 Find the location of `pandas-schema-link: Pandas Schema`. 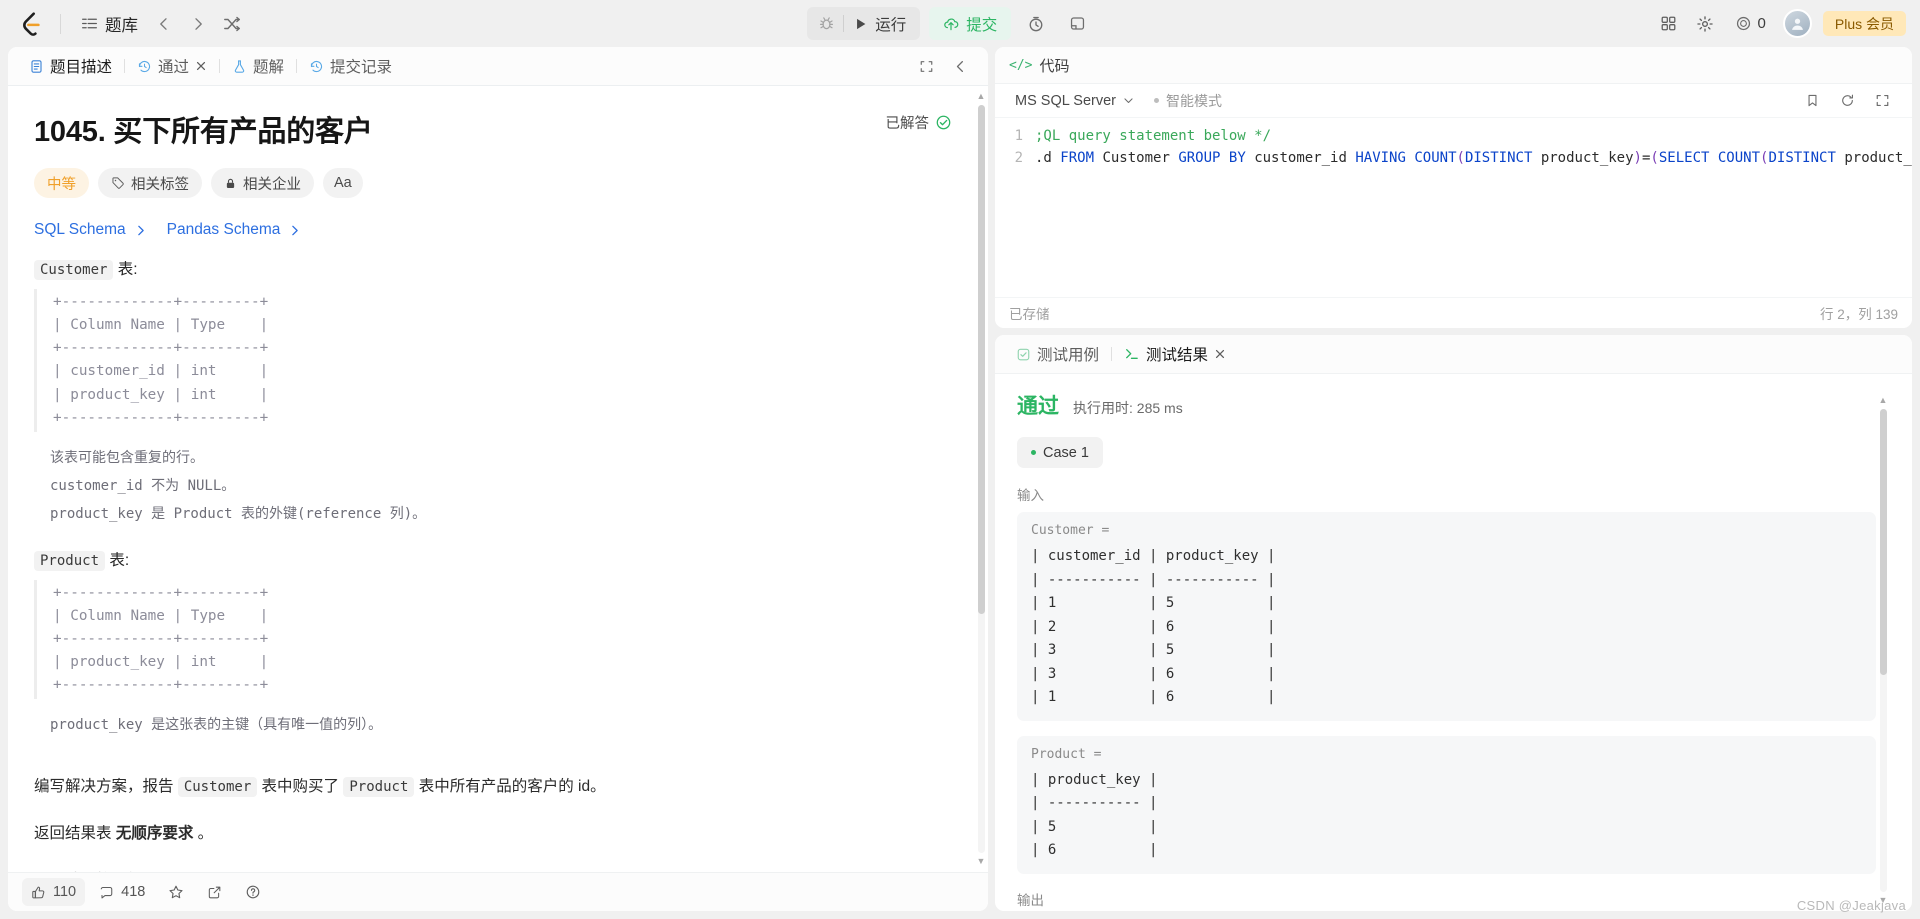

pandas-schema-link: Pandas Schema is located at coordinates (234, 230).